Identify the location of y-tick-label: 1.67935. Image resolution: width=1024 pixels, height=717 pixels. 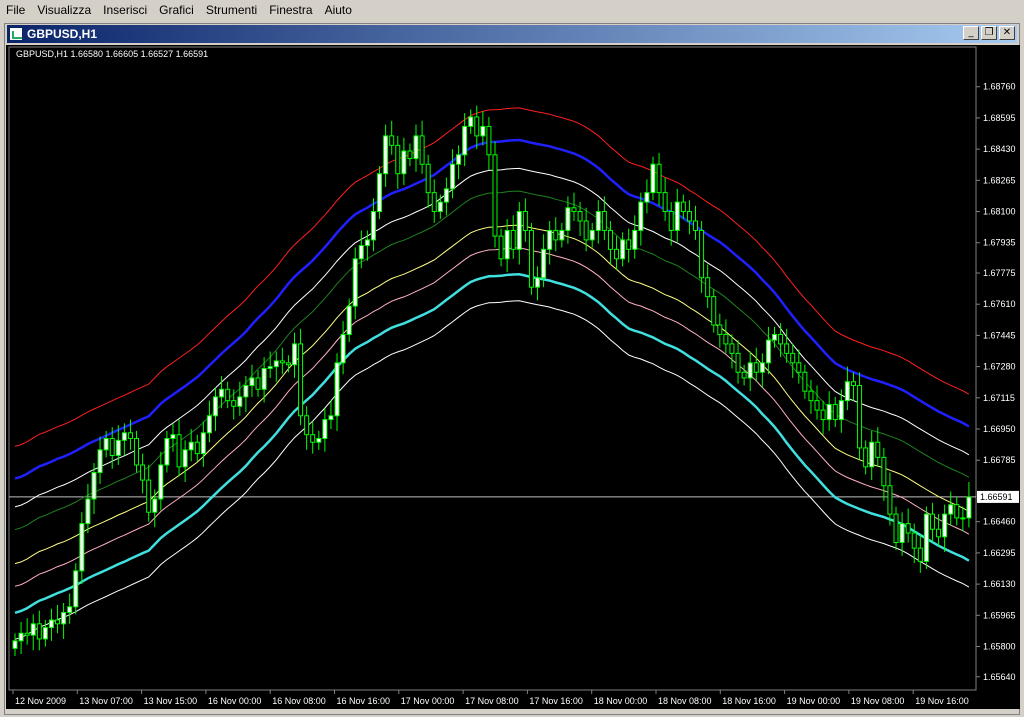
(999, 243).